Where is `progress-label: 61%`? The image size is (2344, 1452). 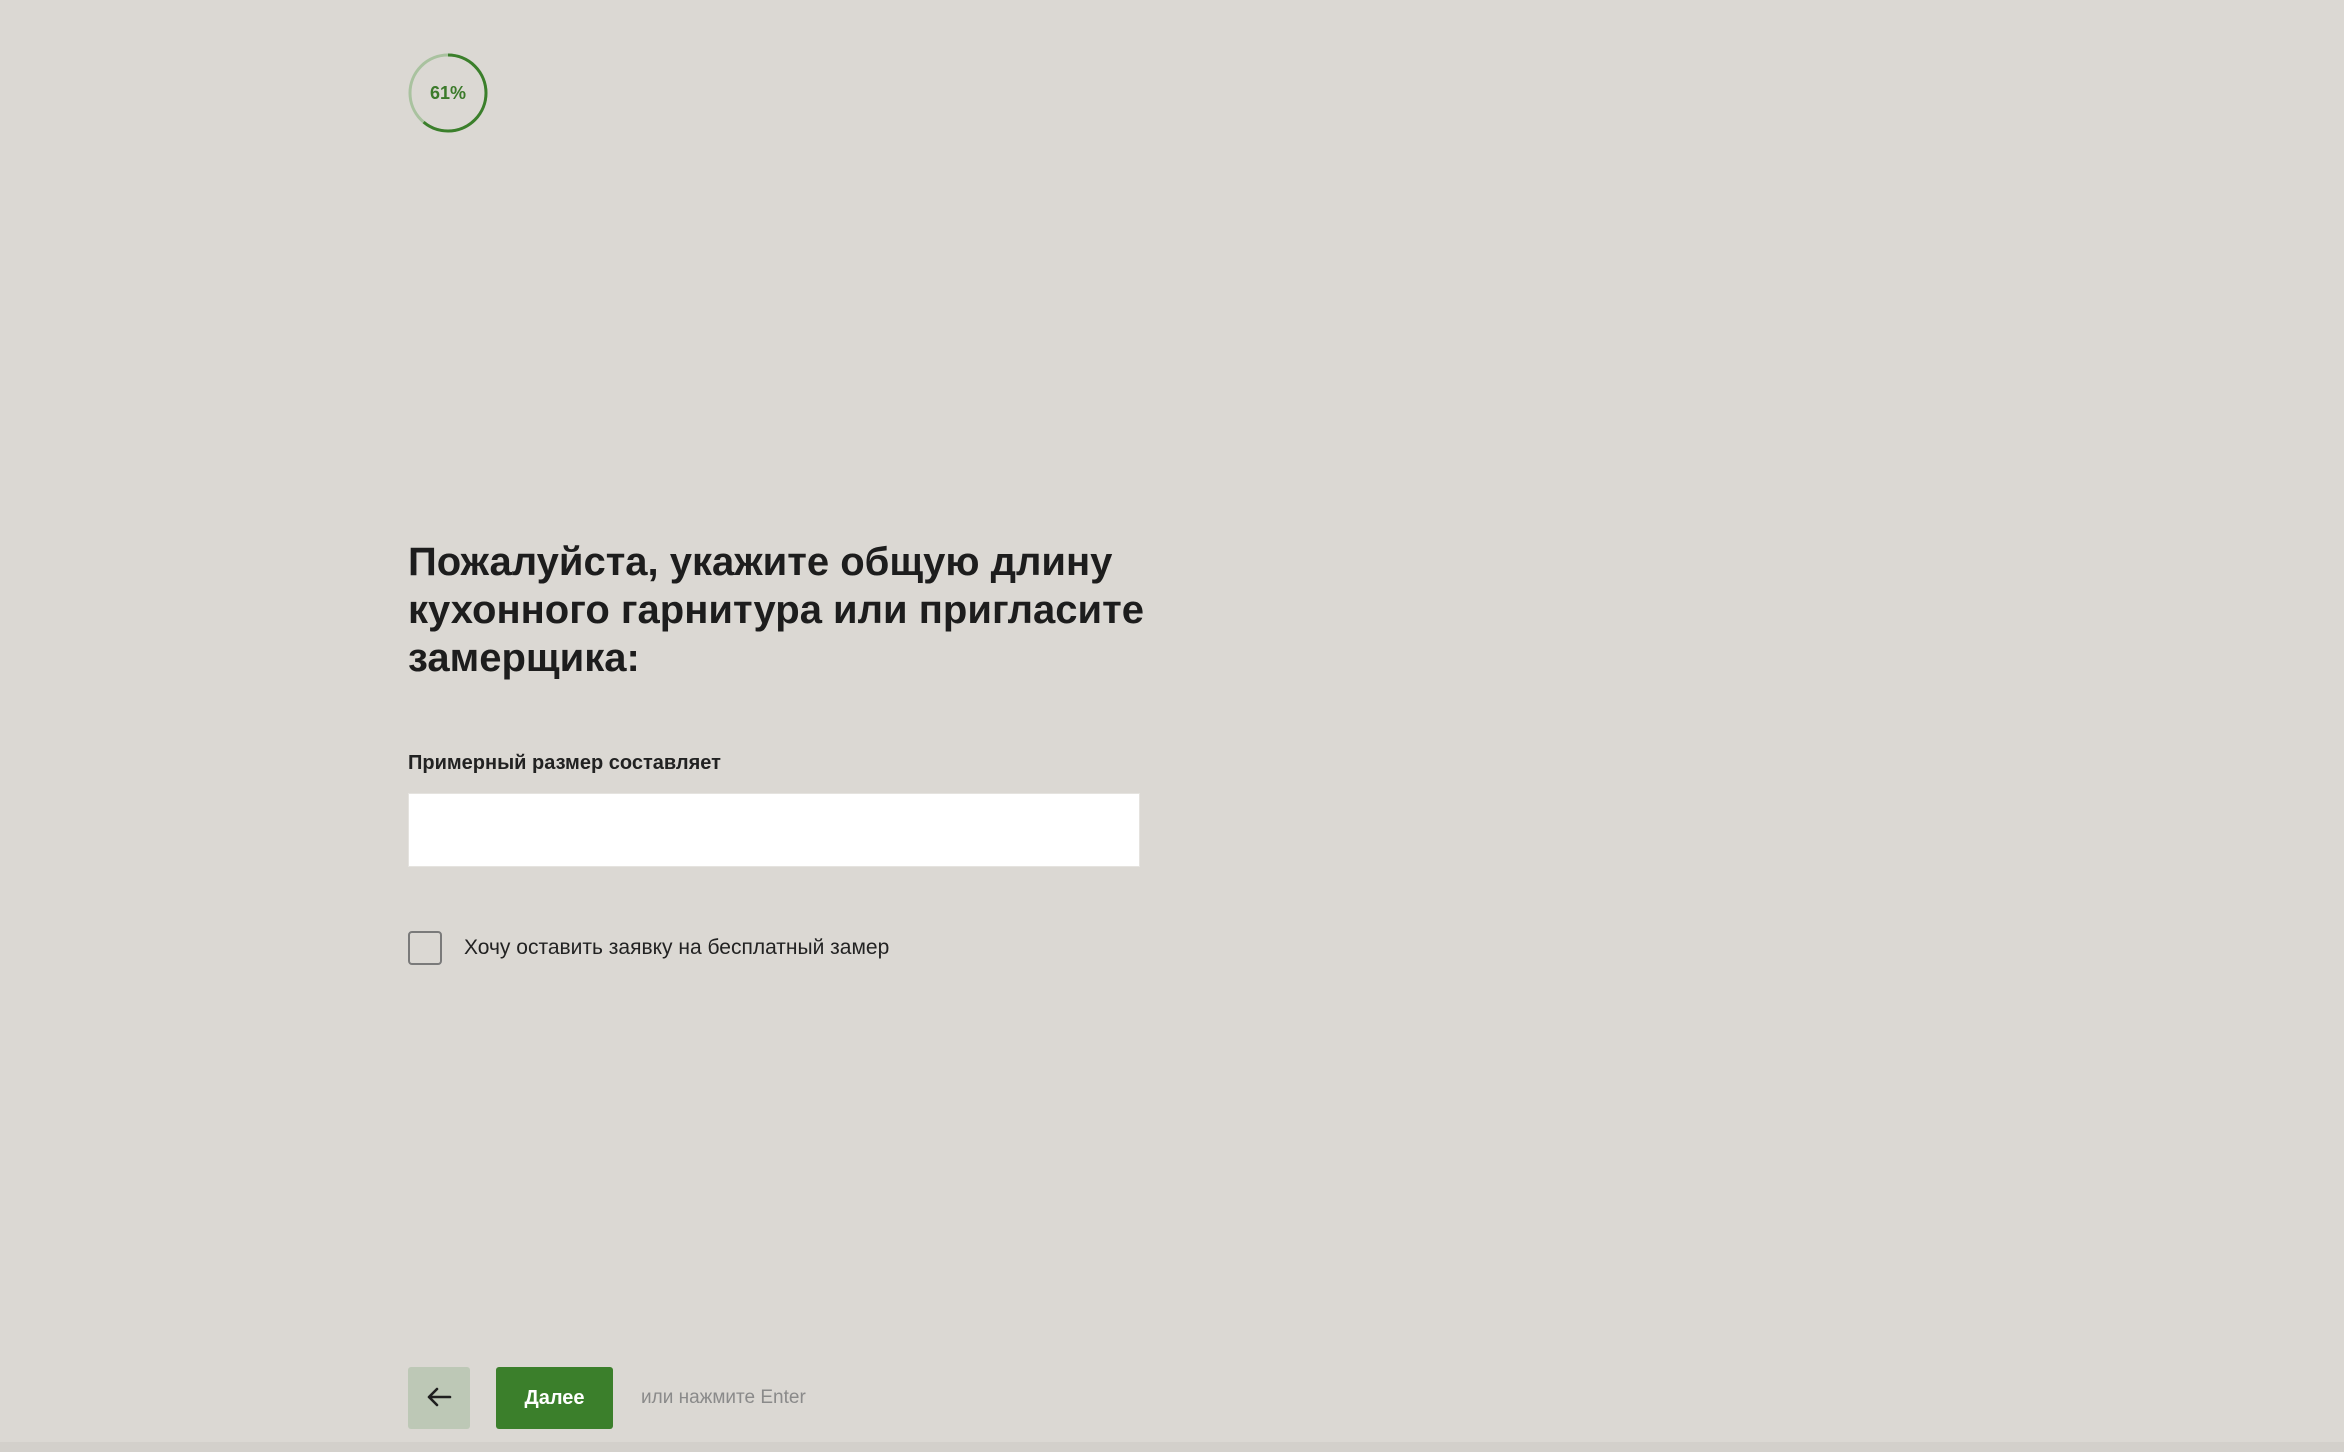 progress-label: 61% is located at coordinates (448, 93).